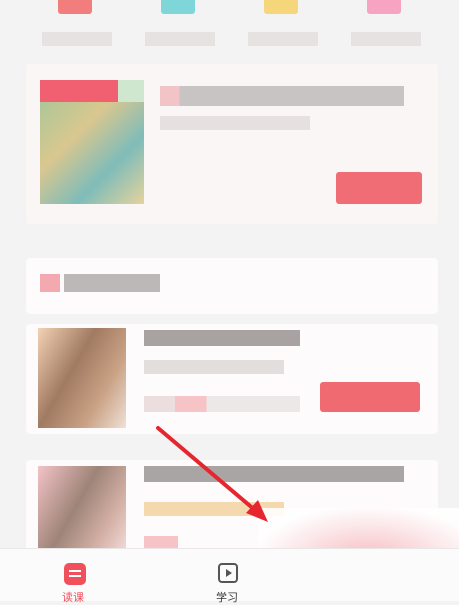  What do you see at coordinates (228, 573) in the screenshot?
I see `play-tab-icon` at bounding box center [228, 573].